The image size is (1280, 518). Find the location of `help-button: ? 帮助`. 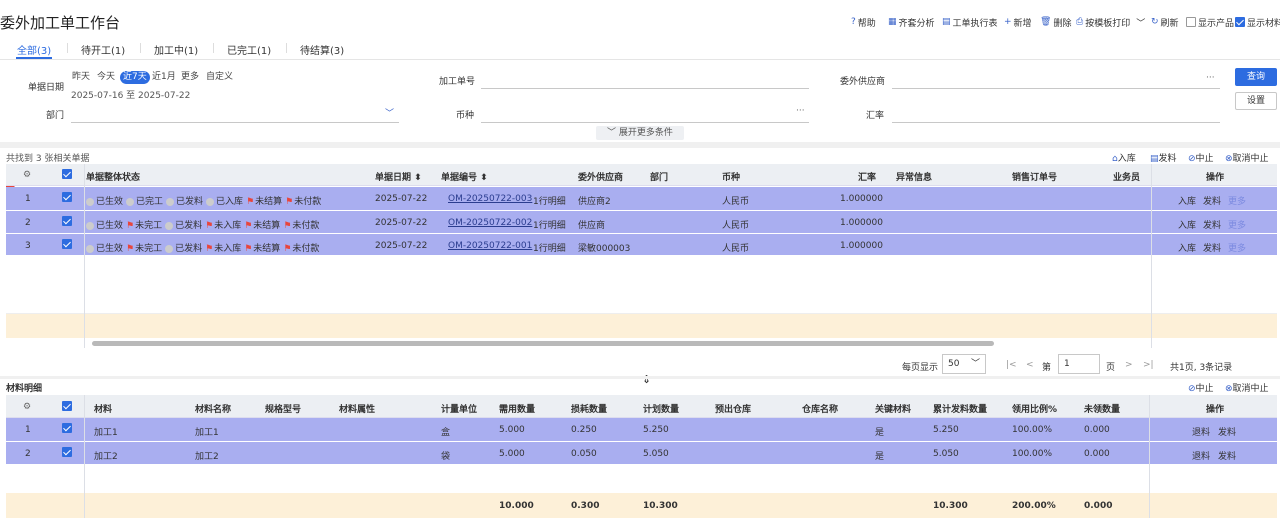

help-button: ? 帮助 is located at coordinates (863, 22).